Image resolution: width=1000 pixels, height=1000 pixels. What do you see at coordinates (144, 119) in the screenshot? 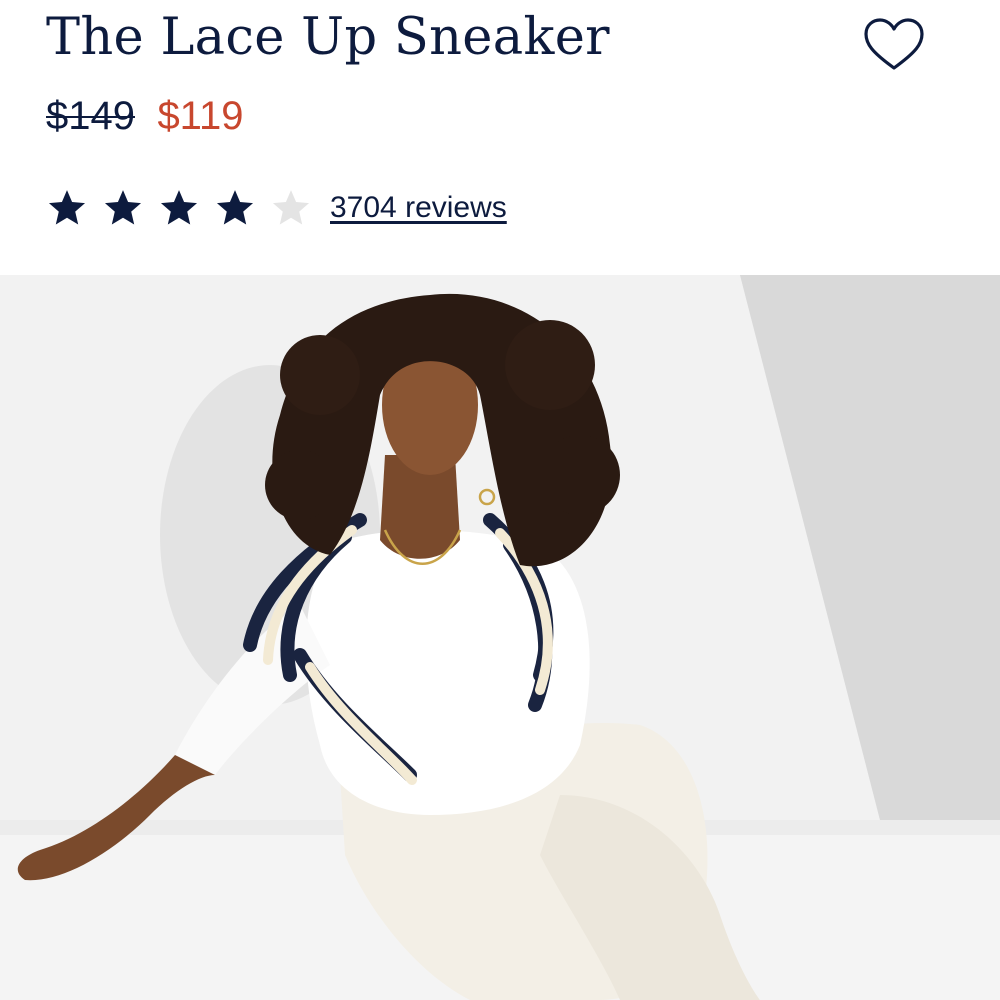
I see `price-block: $149 $119` at bounding box center [144, 119].